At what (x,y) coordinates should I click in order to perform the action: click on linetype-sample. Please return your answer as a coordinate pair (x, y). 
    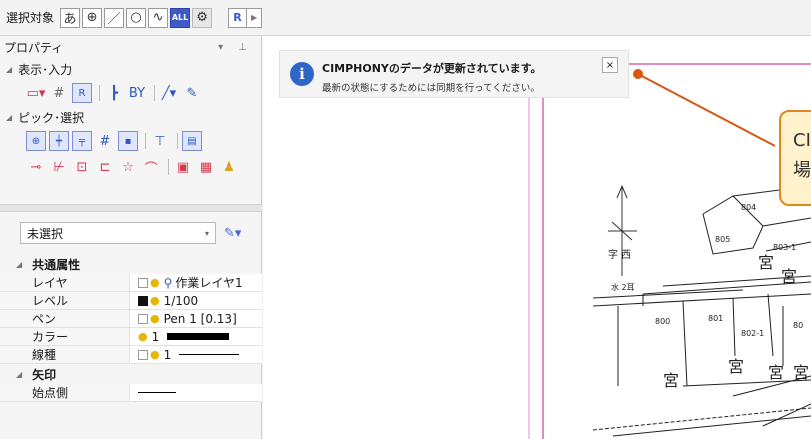
    Looking at the image, I should click on (209, 354).